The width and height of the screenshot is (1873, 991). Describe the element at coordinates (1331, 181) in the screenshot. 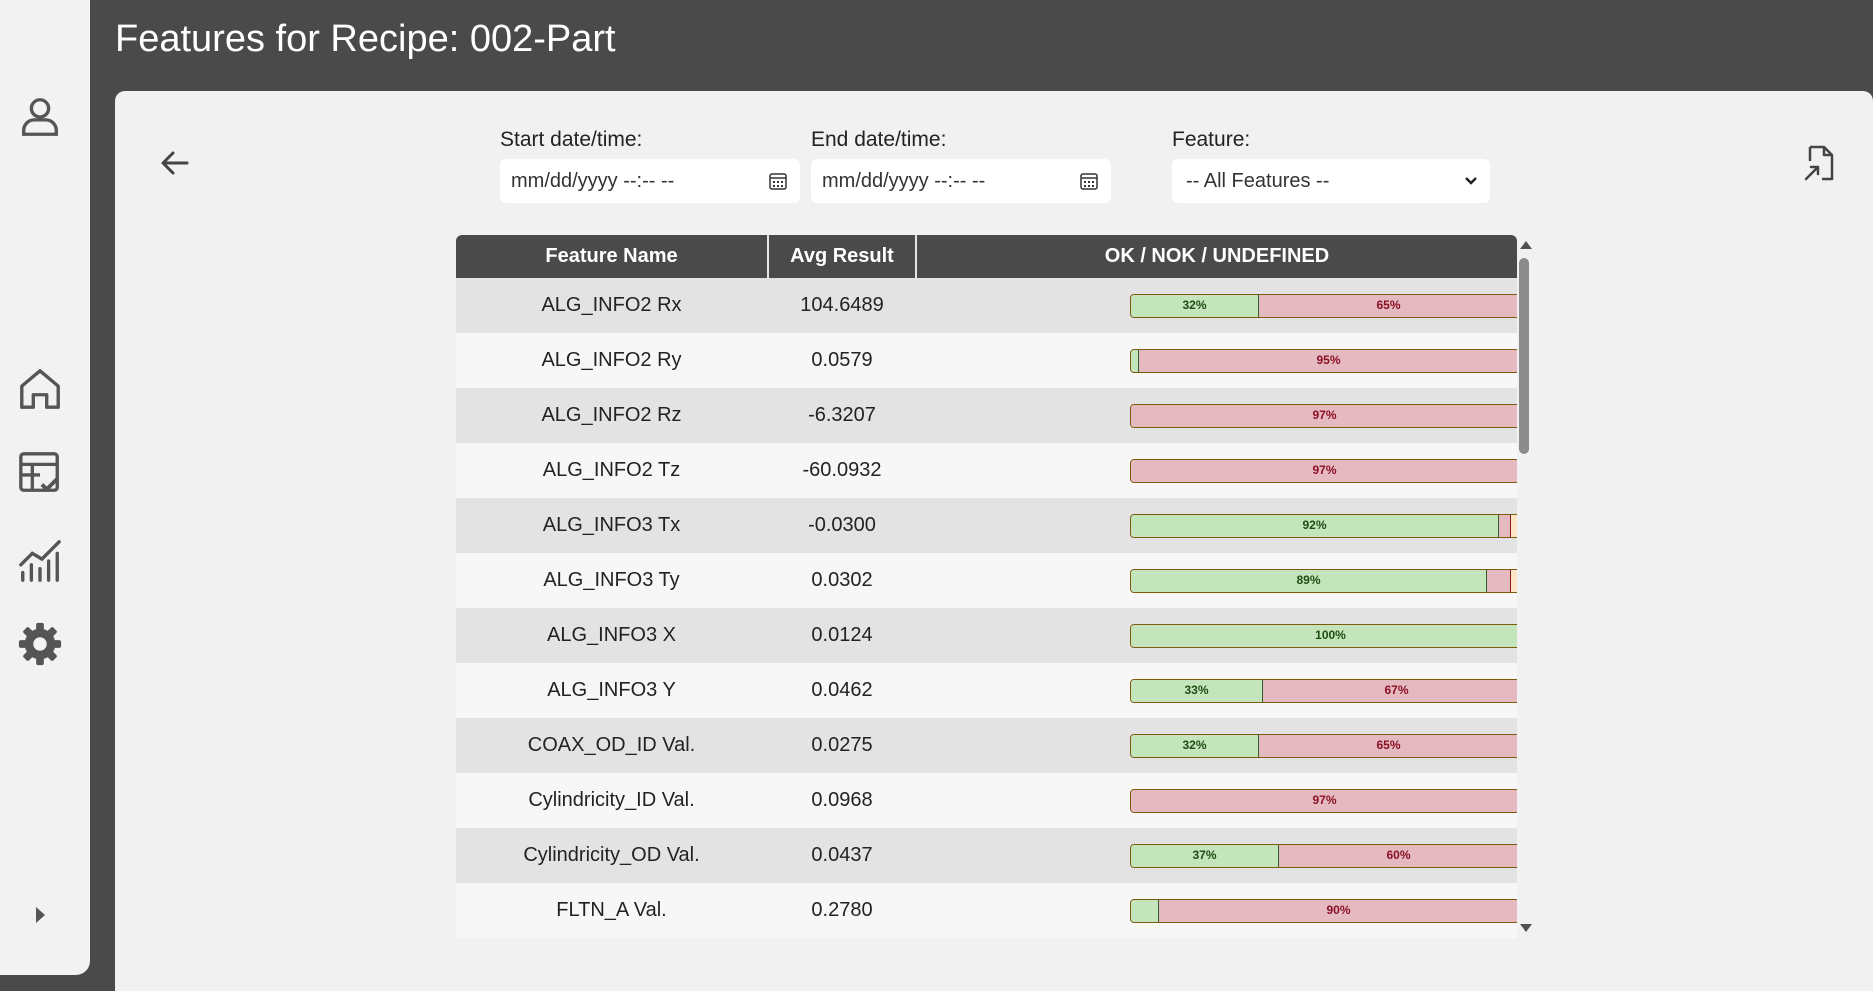

I see `feature-select: -- All Features --` at that location.